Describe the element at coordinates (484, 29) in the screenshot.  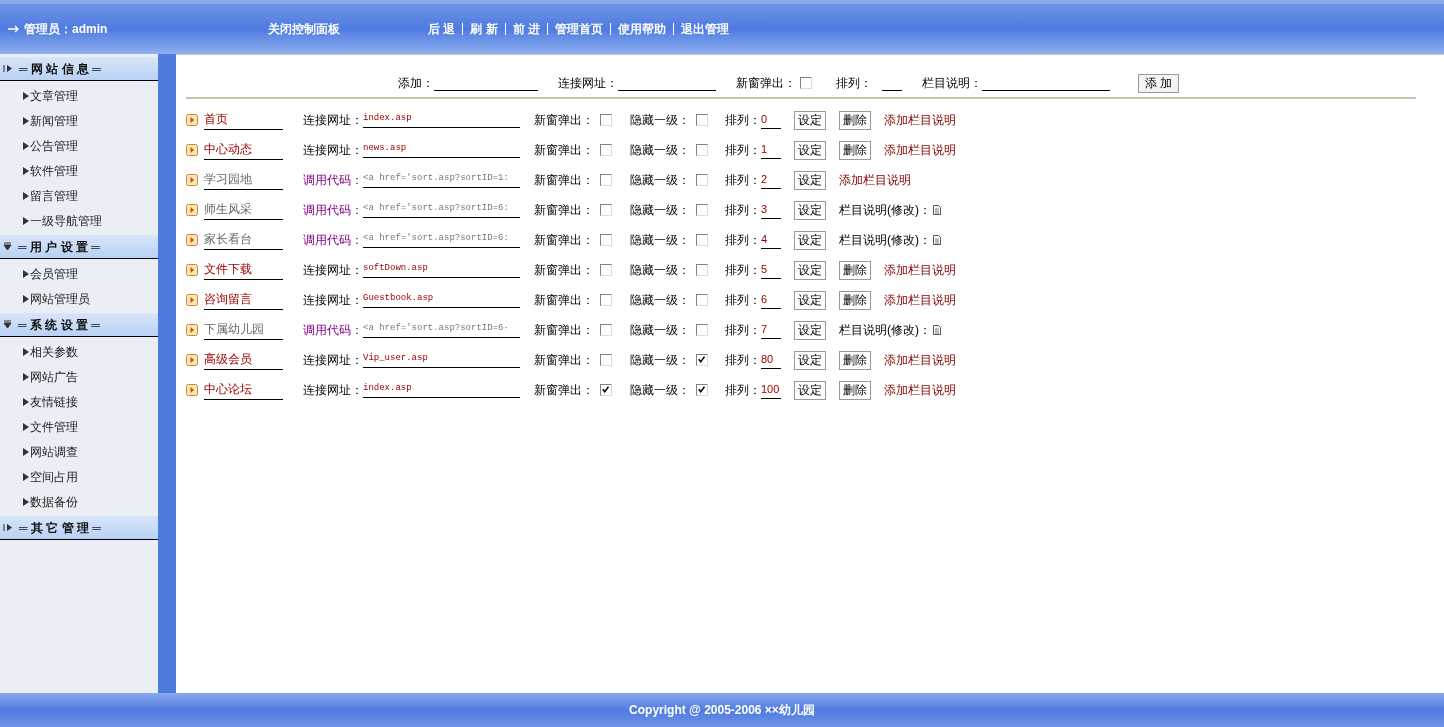
I see `nav-link: 刷 新` at that location.